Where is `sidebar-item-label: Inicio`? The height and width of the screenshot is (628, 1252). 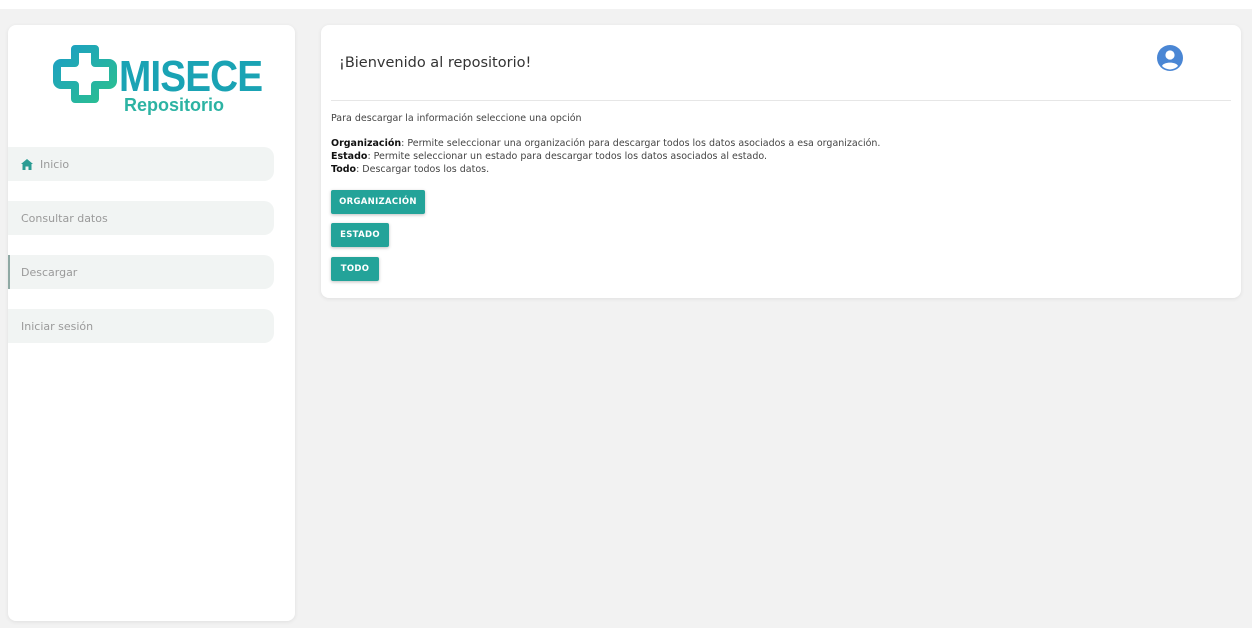 sidebar-item-label: Inicio is located at coordinates (55, 164).